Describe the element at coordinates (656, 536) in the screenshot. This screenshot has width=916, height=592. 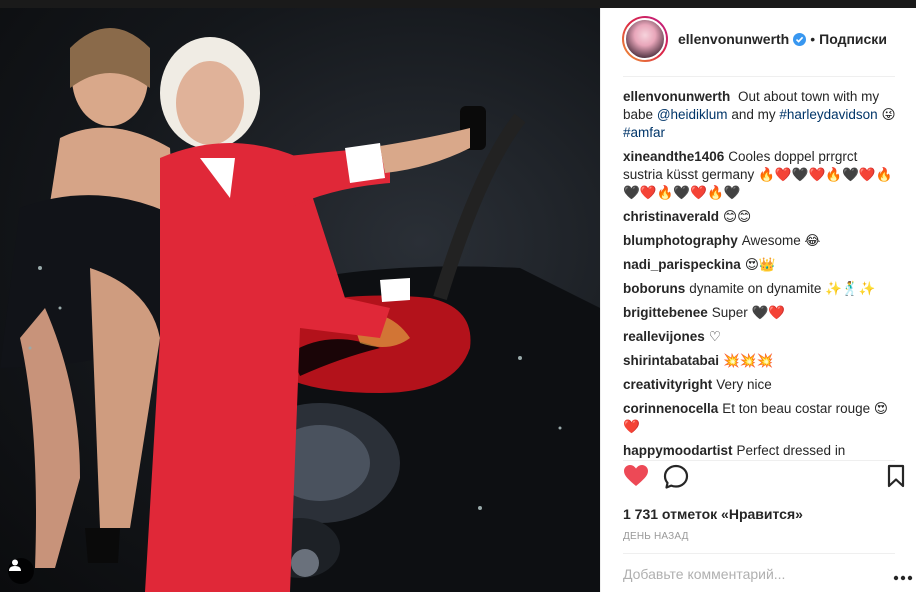
I see `post-timestamp: ДЕНЬ НАЗАД` at that location.